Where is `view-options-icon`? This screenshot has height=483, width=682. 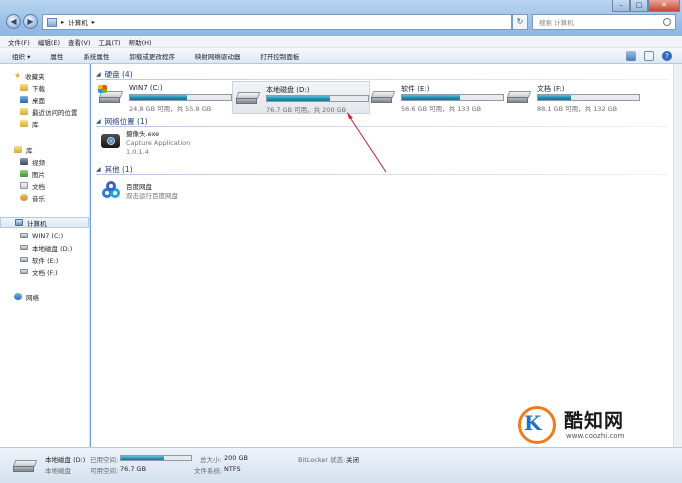 view-options-icon is located at coordinates (631, 56).